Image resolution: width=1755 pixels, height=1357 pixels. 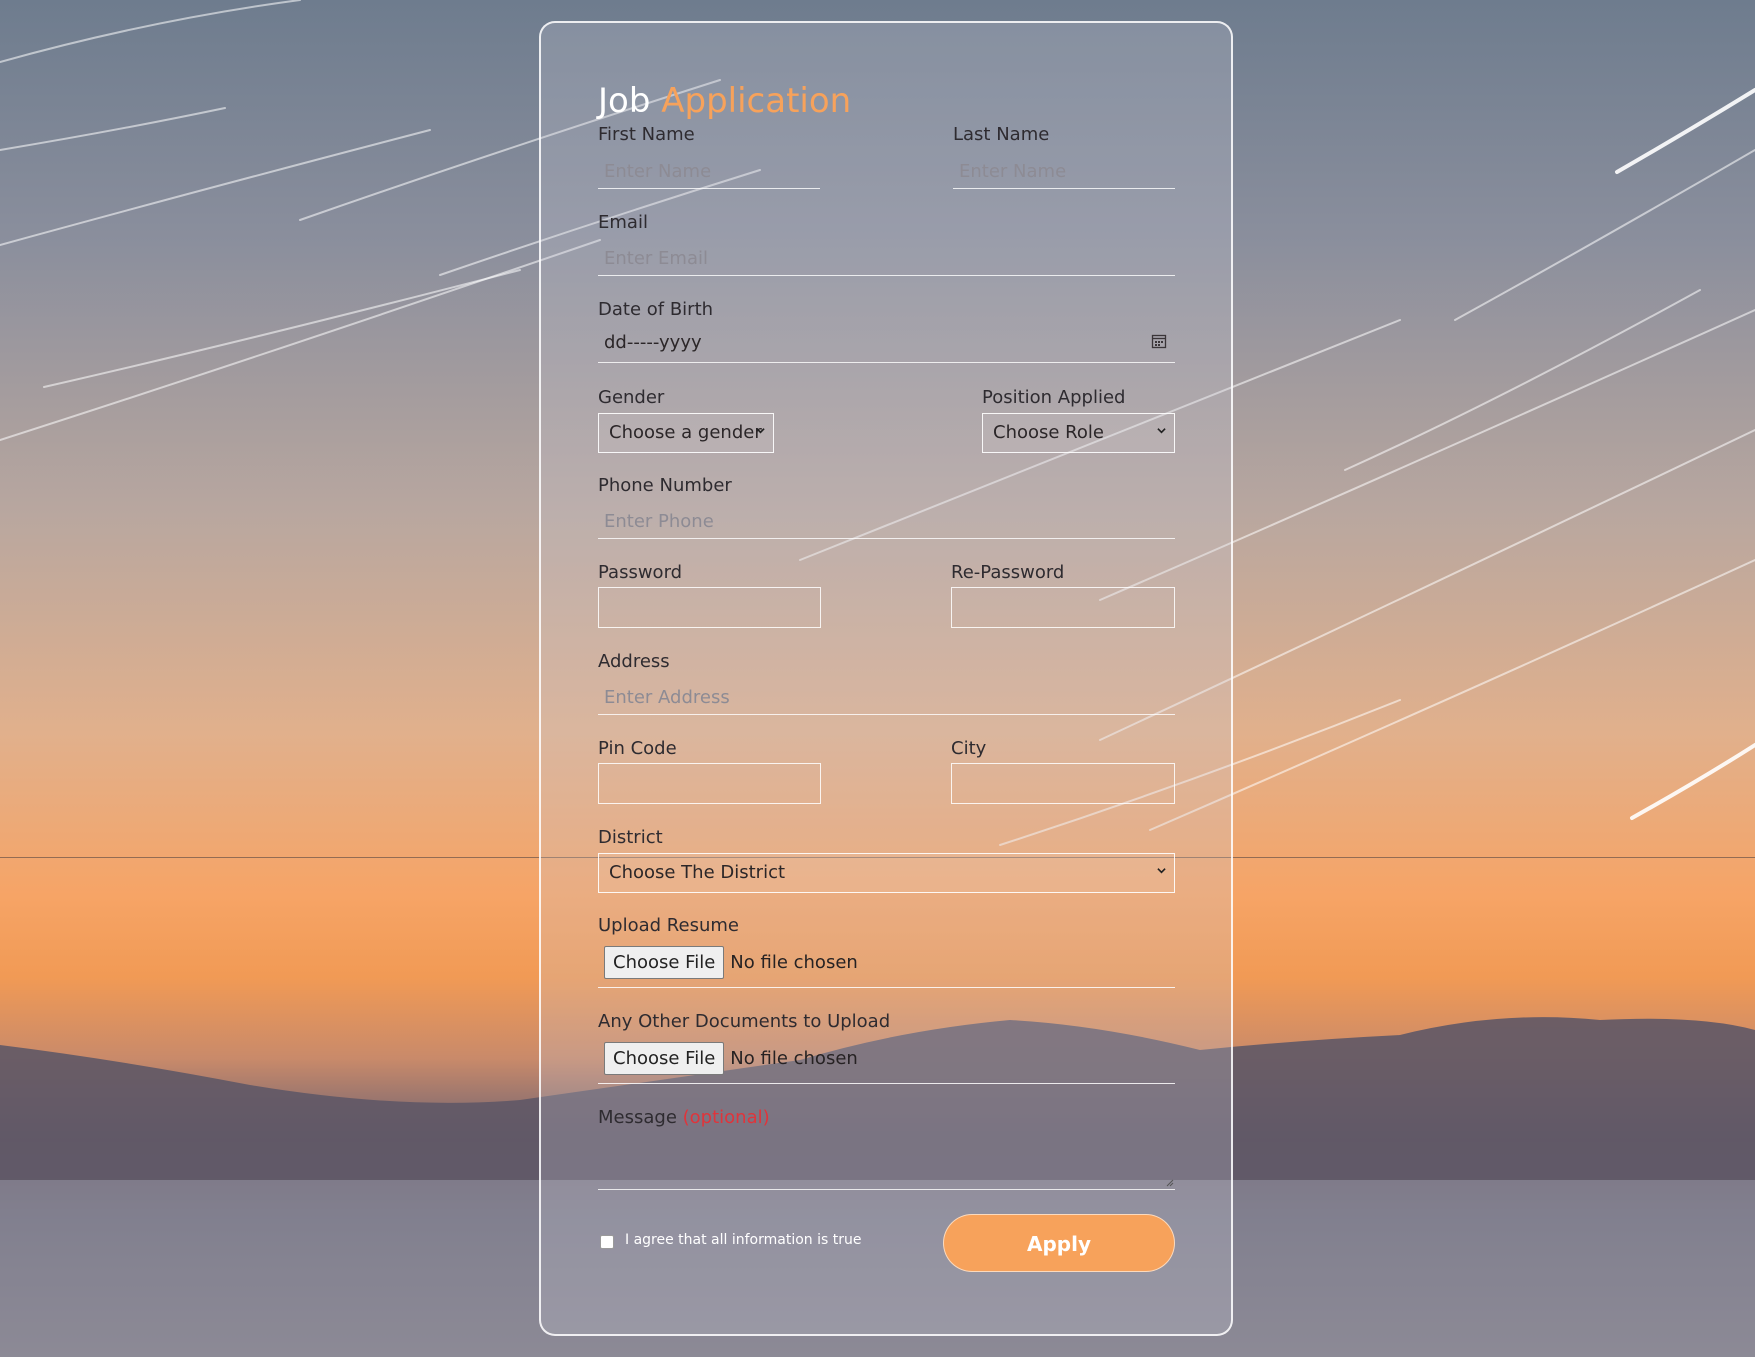 I want to click on agree-label: I agree that all information is true, so click(x=743, y=1240).